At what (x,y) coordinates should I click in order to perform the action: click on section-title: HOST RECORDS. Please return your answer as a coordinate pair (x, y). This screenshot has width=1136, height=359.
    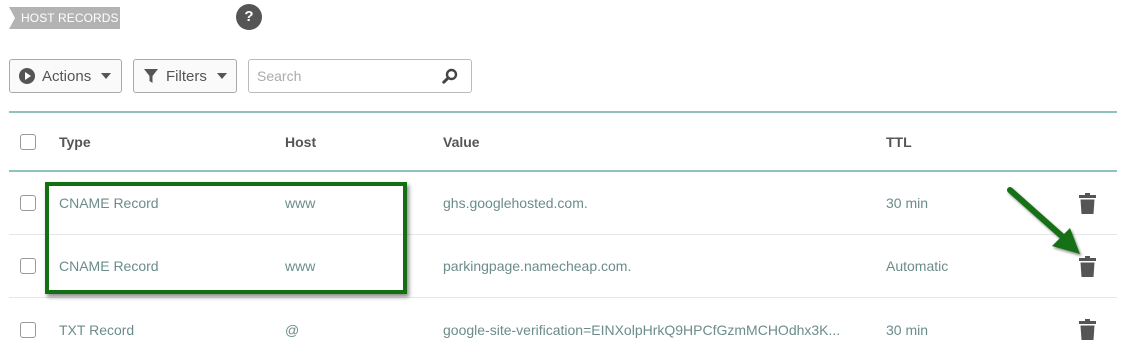
    Looking at the image, I should click on (64, 18).